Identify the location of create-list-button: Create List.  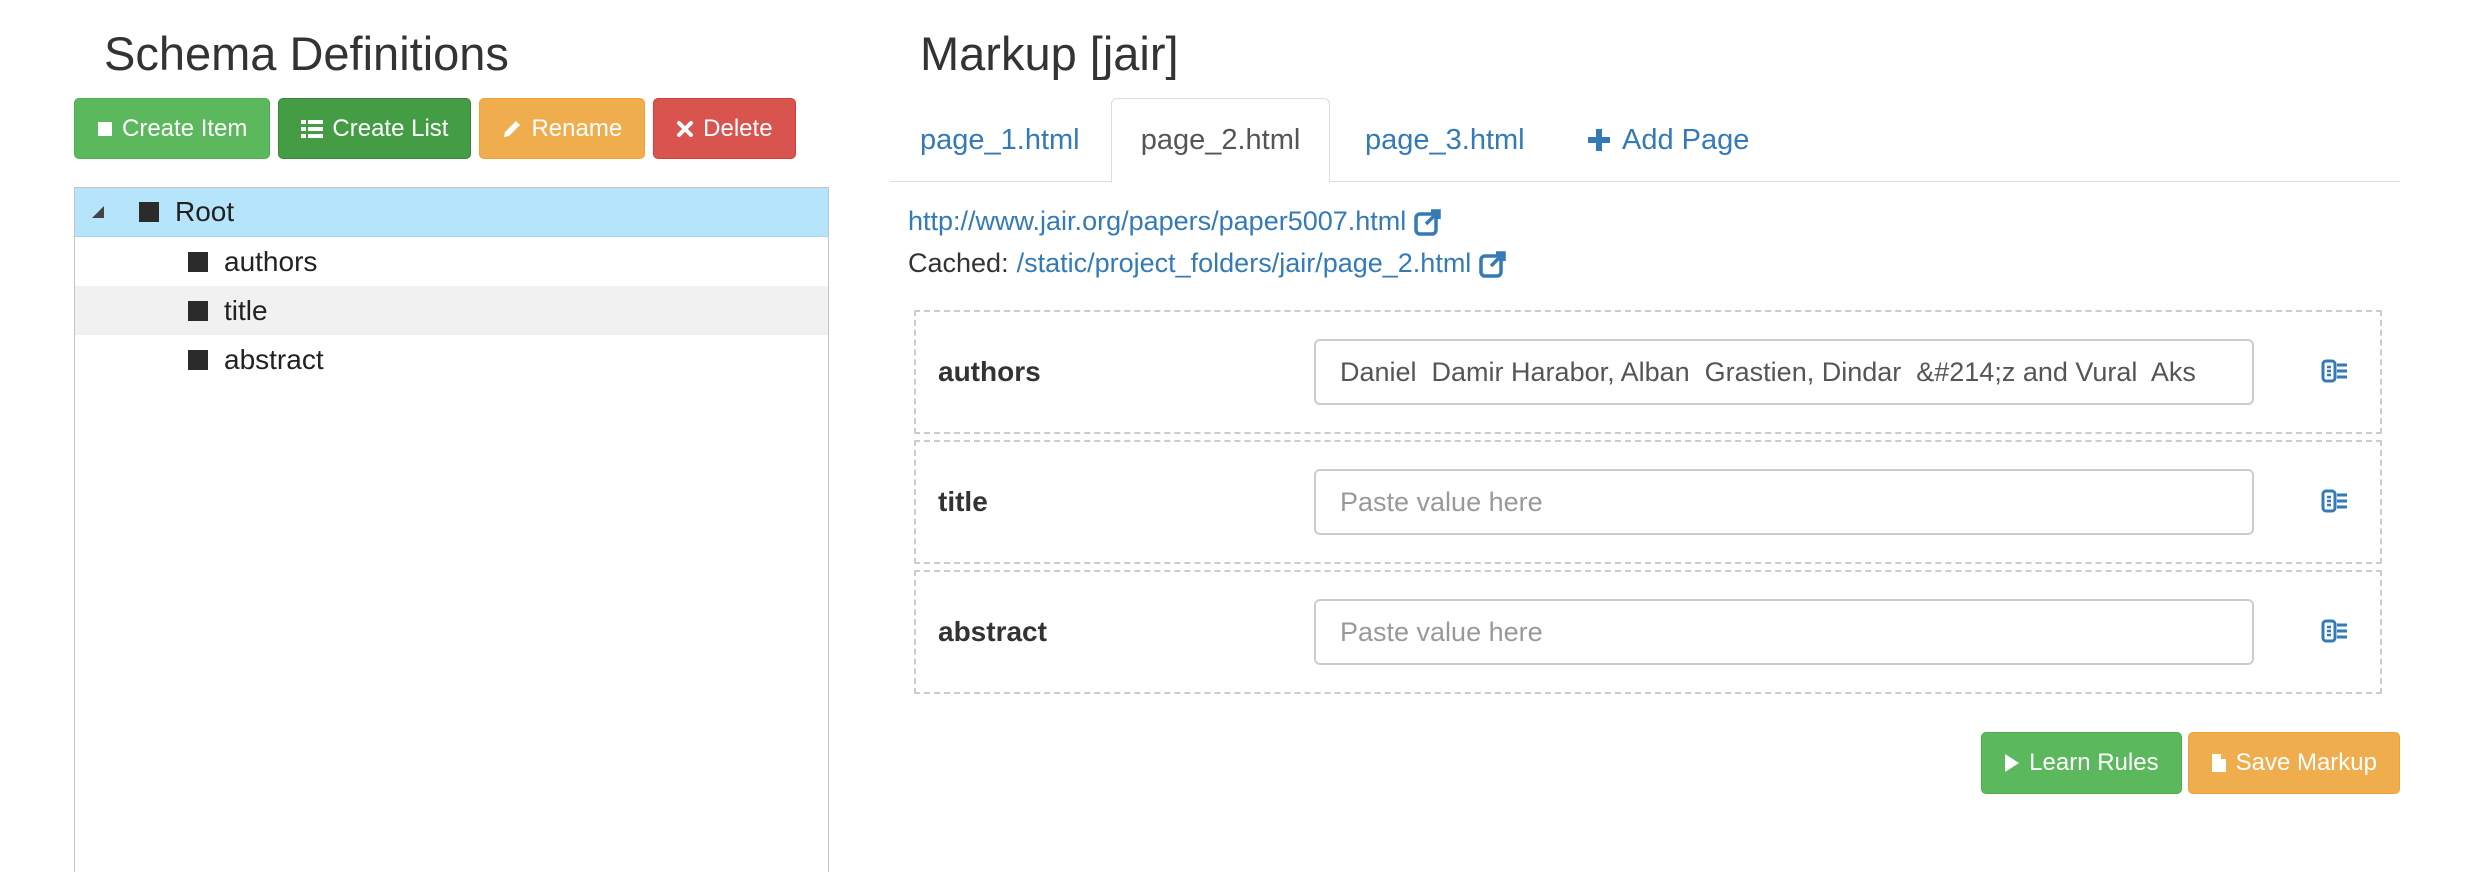
(375, 128).